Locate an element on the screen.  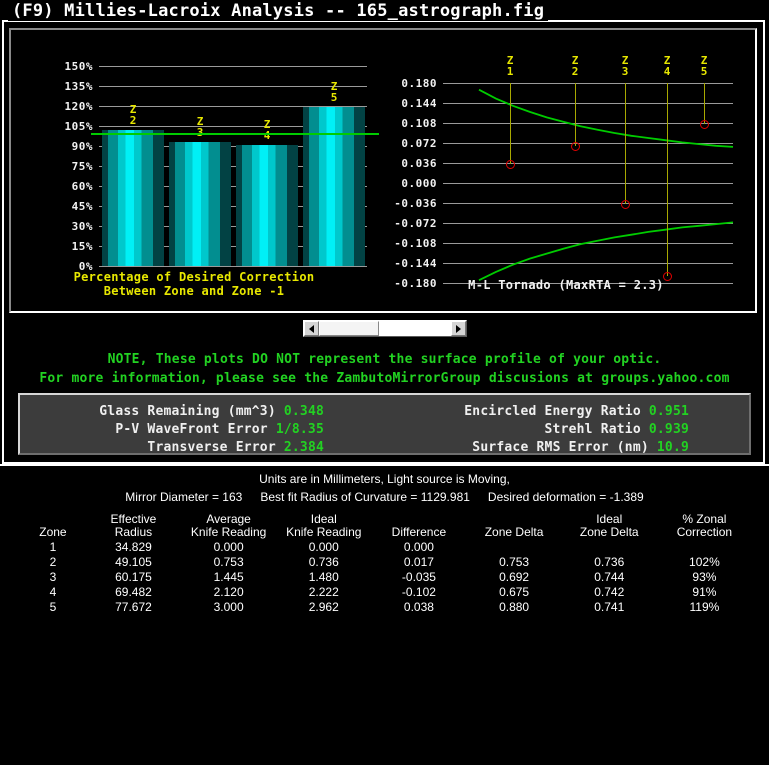
th-difference: Difference is located at coordinates (419, 532).